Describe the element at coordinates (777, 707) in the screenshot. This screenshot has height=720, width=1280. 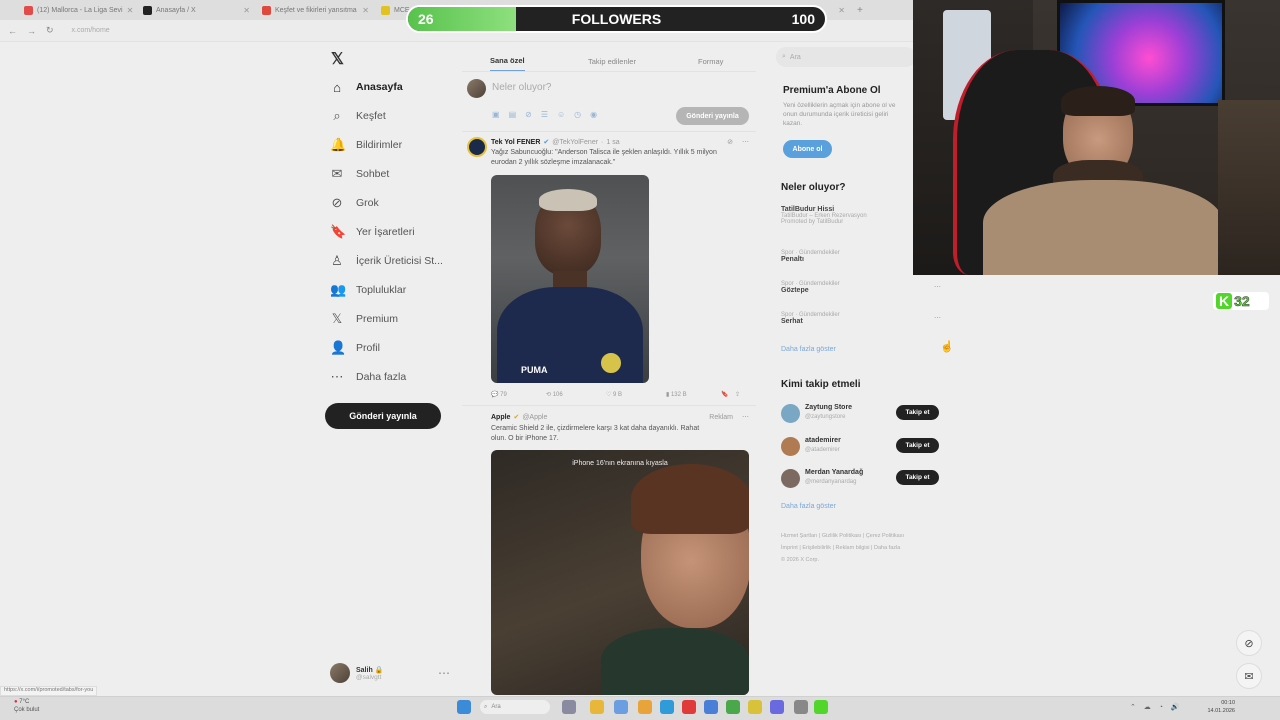
I see `discord-icon` at that location.